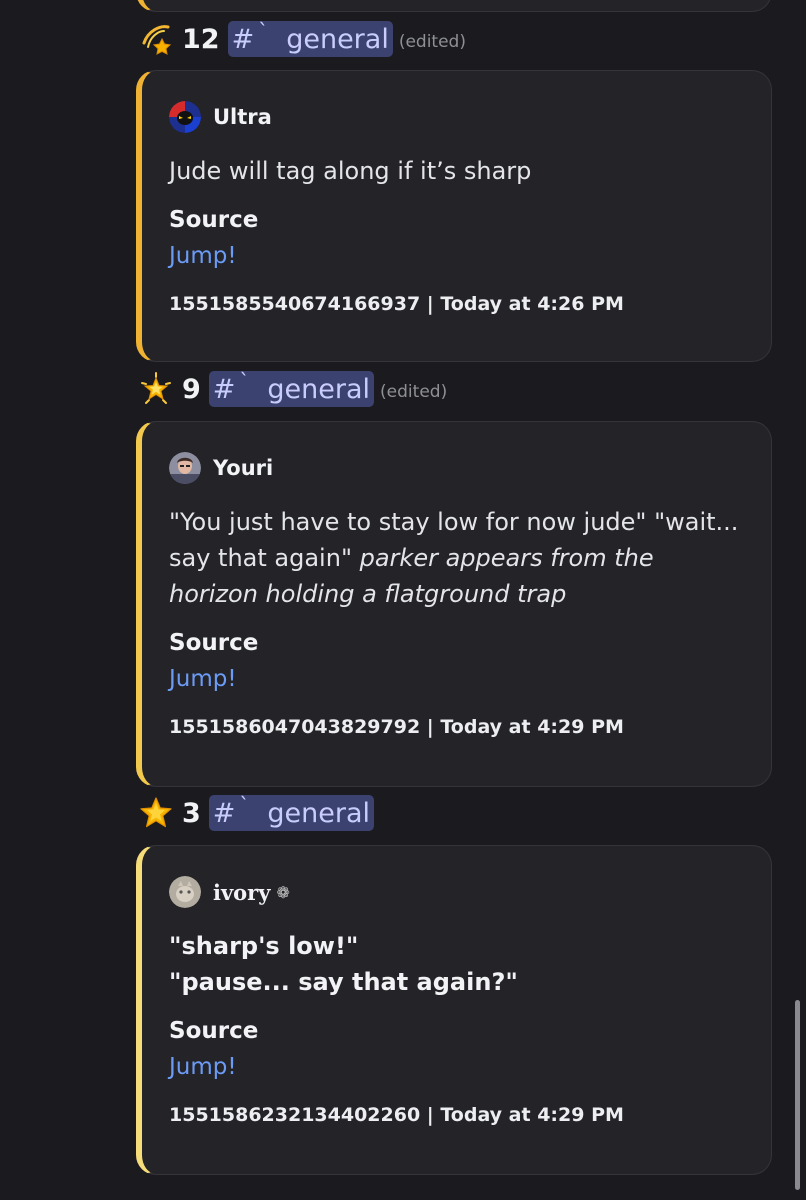  Describe the element at coordinates (455, 117) in the screenshot. I see `embed-author: Ultra` at that location.